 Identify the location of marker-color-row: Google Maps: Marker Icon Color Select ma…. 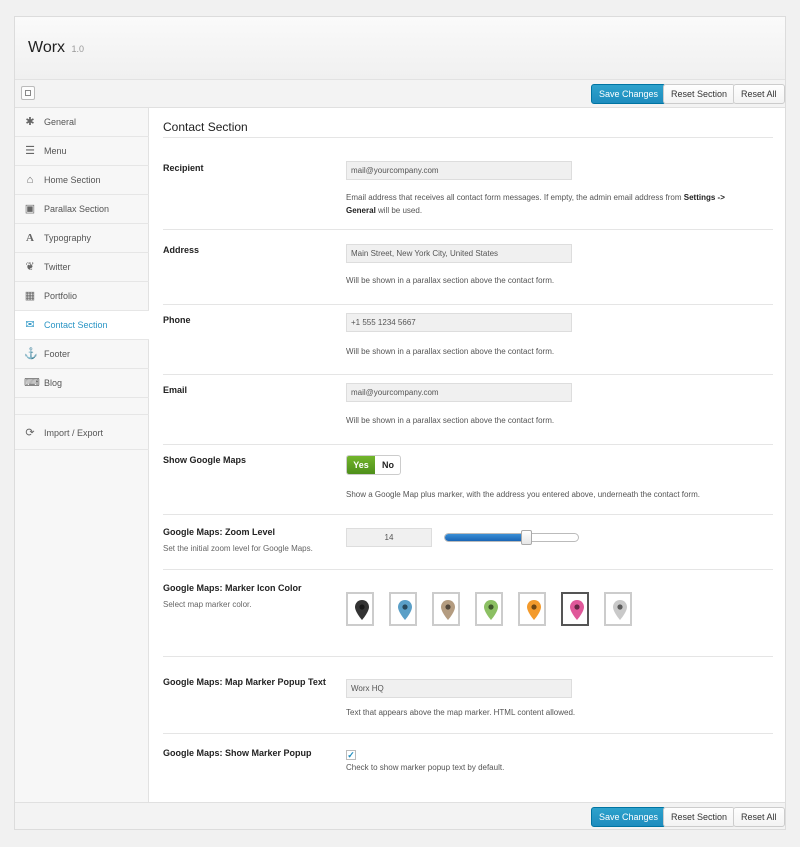
(468, 613).